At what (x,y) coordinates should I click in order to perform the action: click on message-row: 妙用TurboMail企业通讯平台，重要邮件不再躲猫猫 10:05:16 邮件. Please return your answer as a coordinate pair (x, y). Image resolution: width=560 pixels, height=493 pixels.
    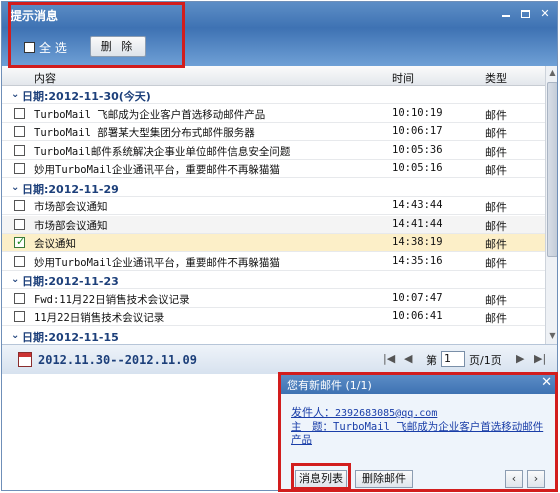
    Looking at the image, I should click on (273, 169).